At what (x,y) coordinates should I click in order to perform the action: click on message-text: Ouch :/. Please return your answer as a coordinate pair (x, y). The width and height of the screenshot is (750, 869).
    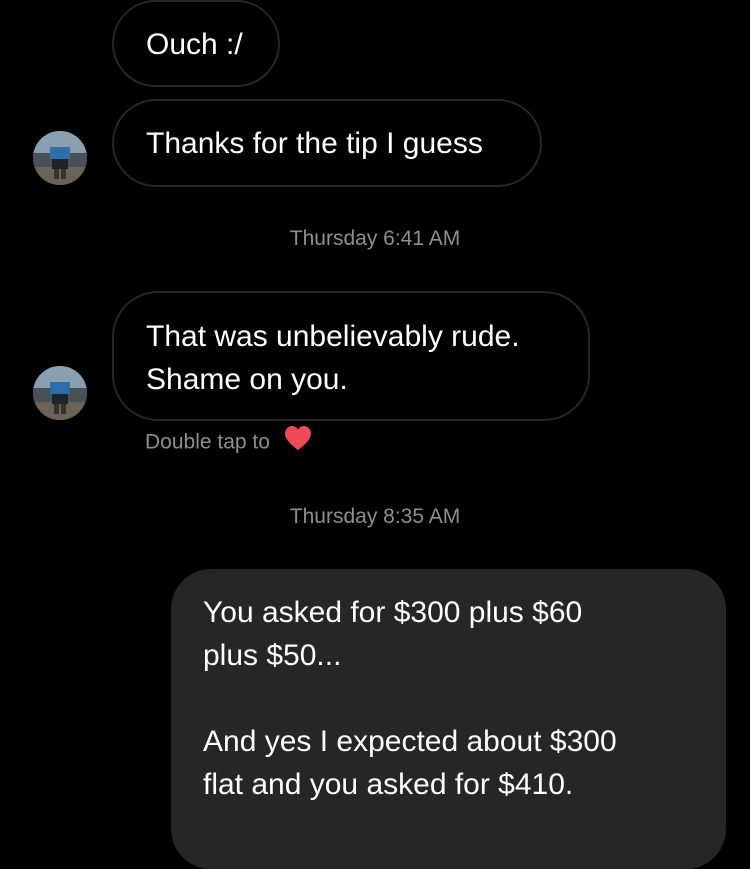
    Looking at the image, I should click on (194, 44).